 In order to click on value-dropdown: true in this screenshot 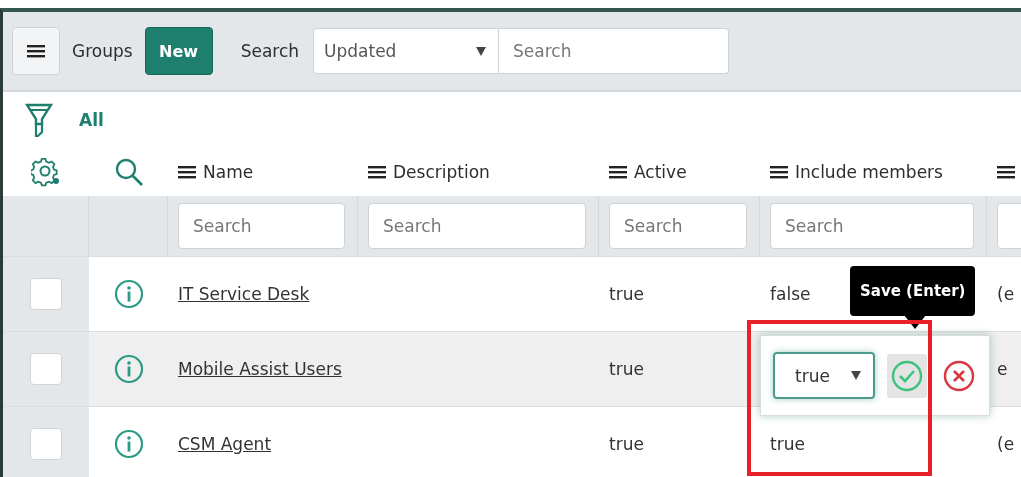, I will do `click(824, 375)`.